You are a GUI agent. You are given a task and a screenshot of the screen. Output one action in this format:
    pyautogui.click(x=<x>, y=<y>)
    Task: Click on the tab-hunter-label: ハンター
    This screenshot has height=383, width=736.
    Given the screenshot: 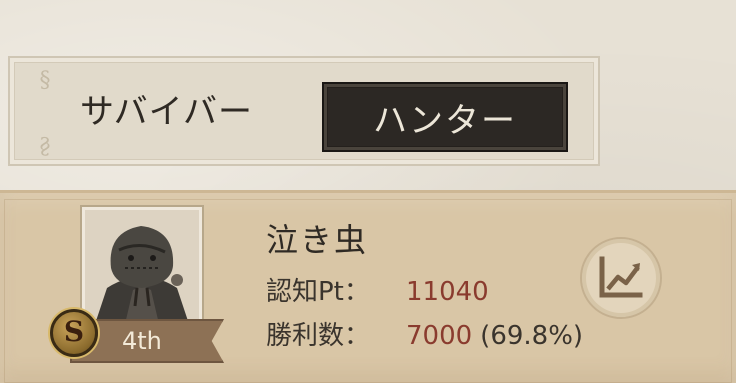 What is the action you would take?
    pyautogui.click(x=445, y=120)
    